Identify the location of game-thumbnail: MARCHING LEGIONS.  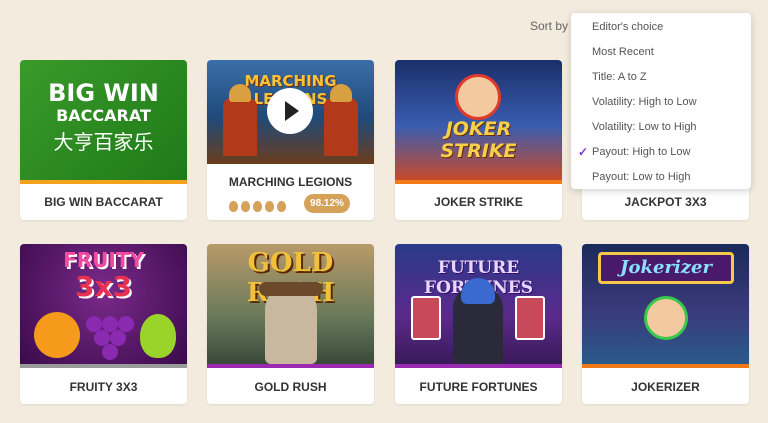
(290, 112).